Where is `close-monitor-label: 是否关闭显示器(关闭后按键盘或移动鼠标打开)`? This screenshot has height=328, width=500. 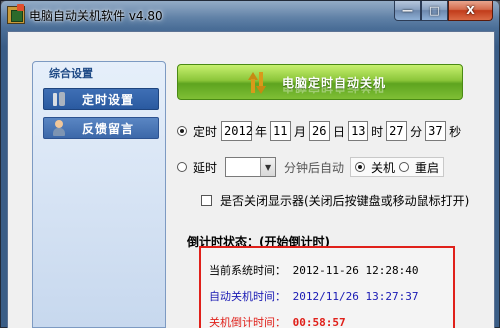 close-monitor-label: 是否关闭显示器(关闭后按键盘或移动鼠标打开) is located at coordinates (345, 201).